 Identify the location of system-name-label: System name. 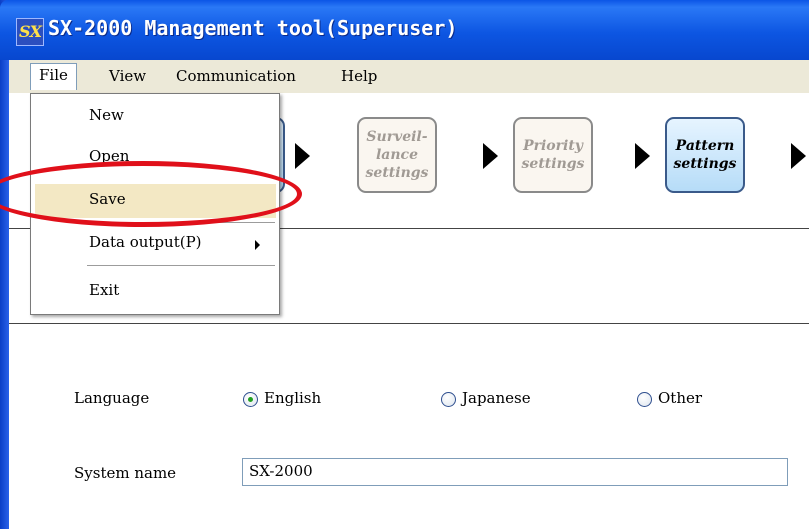
(125, 473).